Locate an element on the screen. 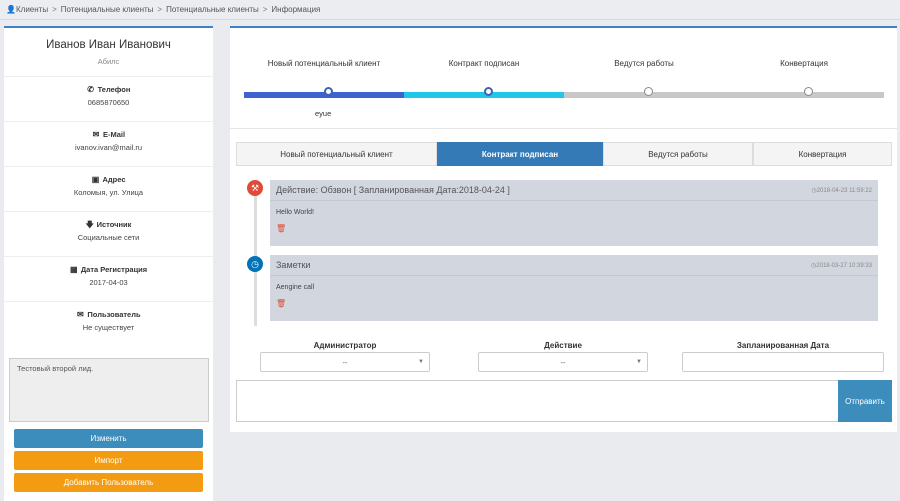 The width and height of the screenshot is (900, 501). phone-icon: ✆ is located at coordinates (90, 89).